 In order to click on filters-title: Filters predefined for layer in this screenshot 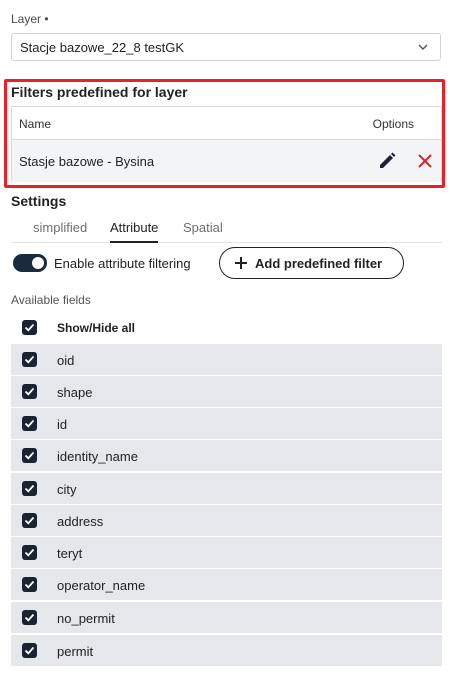, I will do `click(99, 92)`.